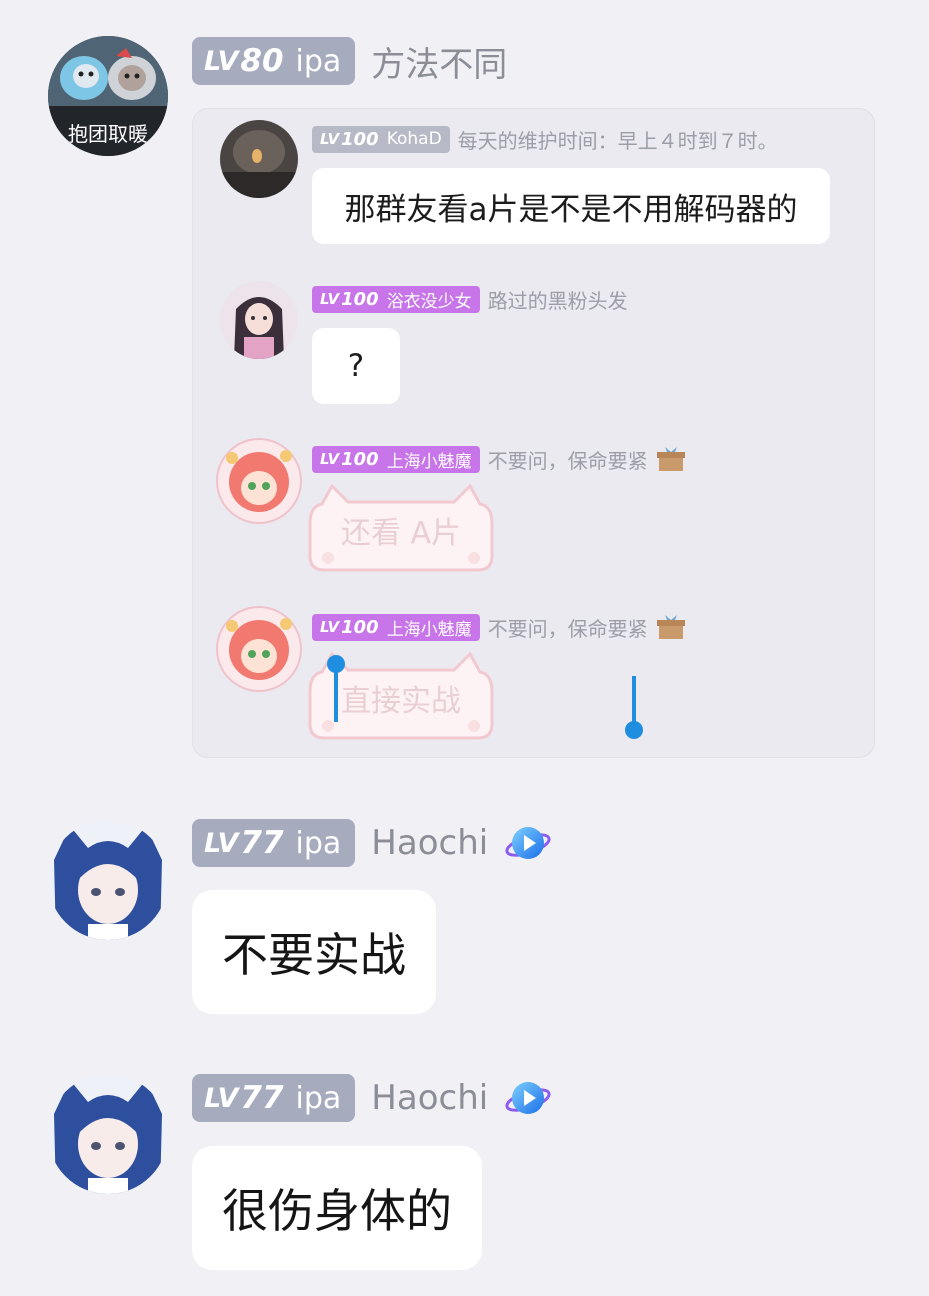 This screenshot has height=1296, width=929. I want to click on message-header: LV 80 ipa 方法不同, so click(349, 61).